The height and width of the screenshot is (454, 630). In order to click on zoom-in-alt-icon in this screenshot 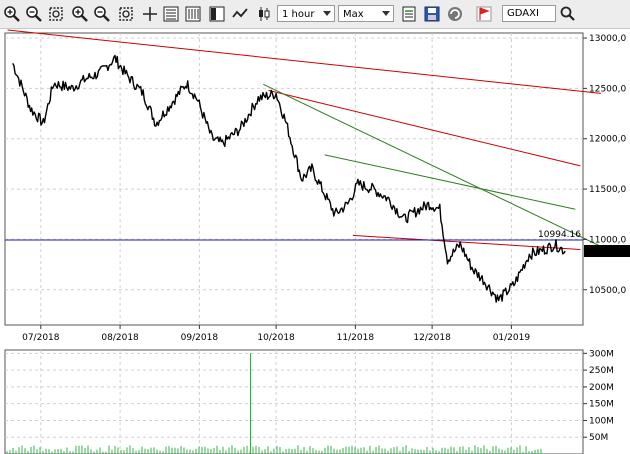, I will do `click(80, 14)`.